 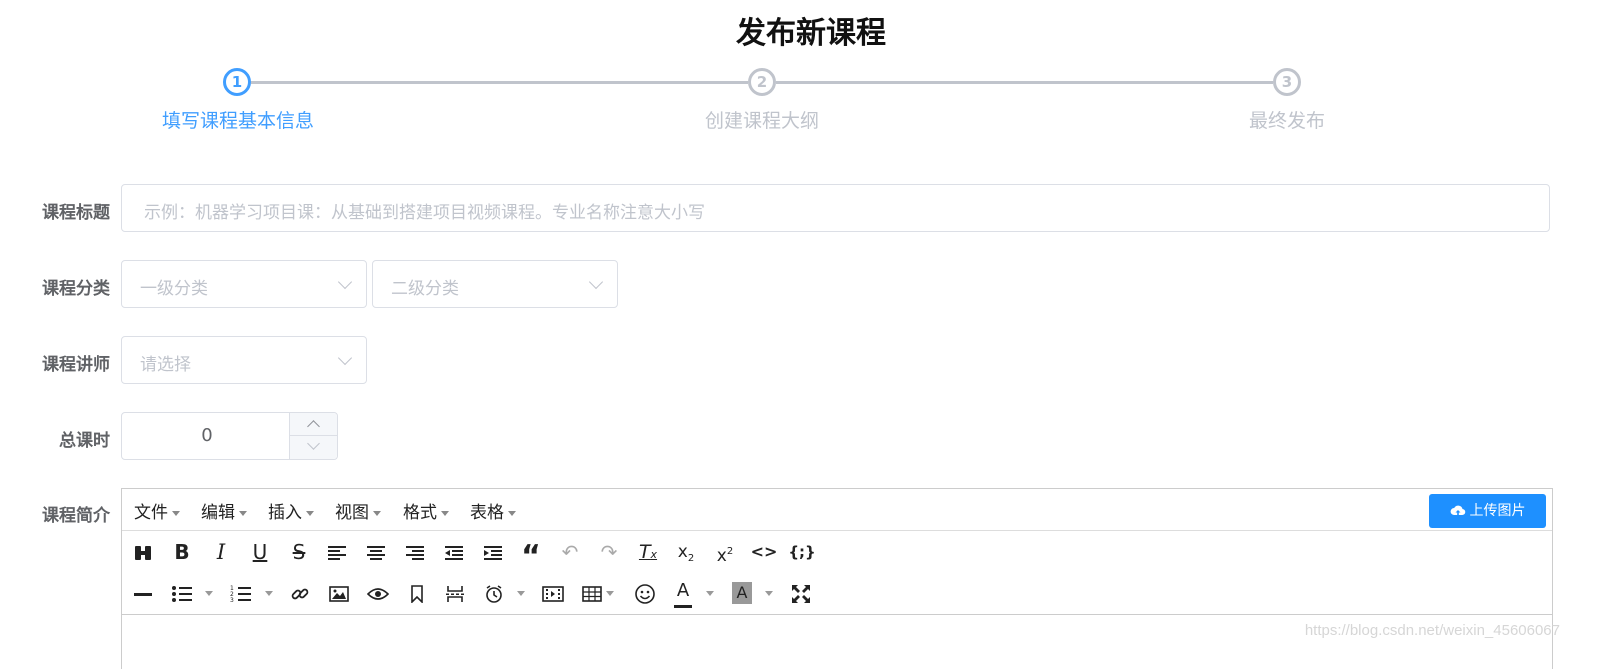 What do you see at coordinates (352, 513) in the screenshot?
I see `menu-view-label: 视图` at bounding box center [352, 513].